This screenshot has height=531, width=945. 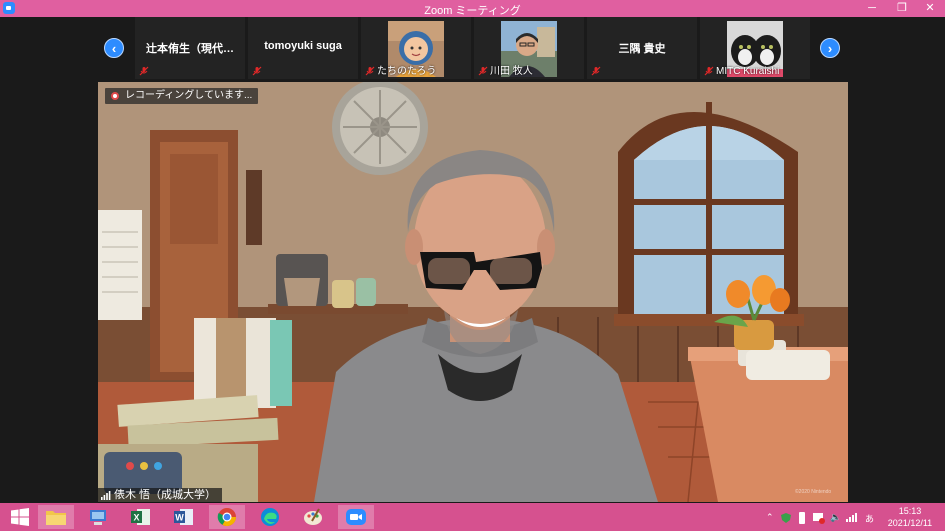 I want to click on show-hidden-icons-chevron-icon: ⌃, so click(x=770, y=517).